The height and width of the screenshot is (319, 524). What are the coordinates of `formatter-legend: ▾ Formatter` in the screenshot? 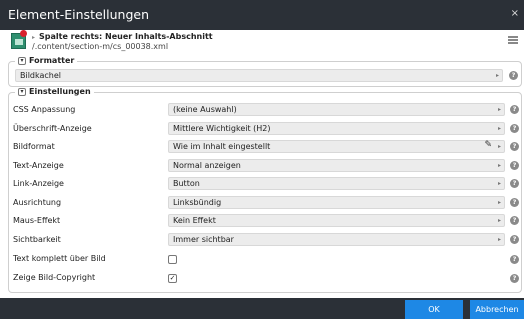 It's located at (46, 60).